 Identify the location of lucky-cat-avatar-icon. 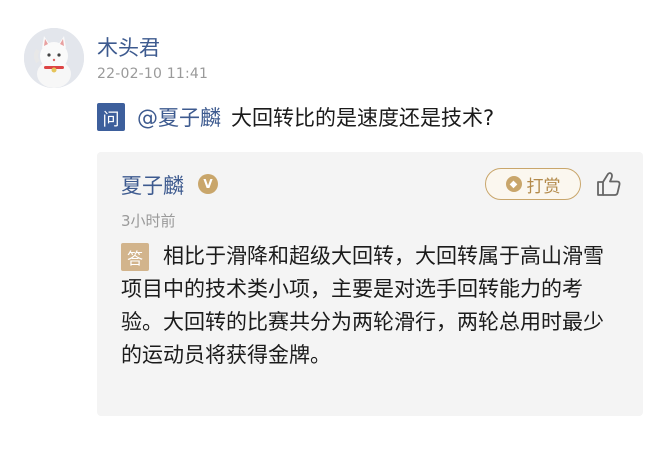
(54, 58).